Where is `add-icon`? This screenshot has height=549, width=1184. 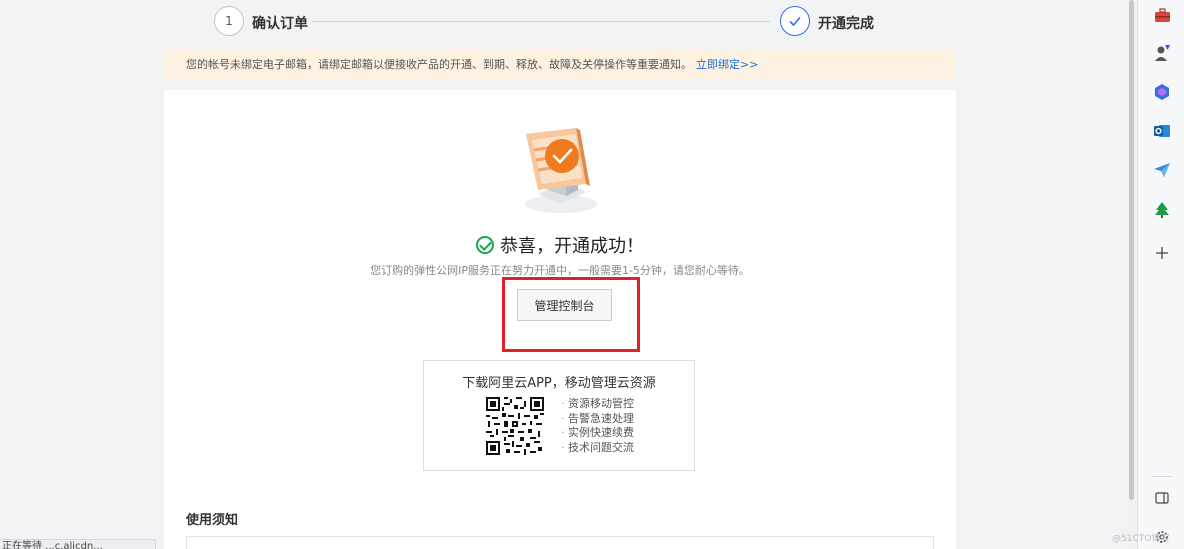
add-icon is located at coordinates (1162, 253).